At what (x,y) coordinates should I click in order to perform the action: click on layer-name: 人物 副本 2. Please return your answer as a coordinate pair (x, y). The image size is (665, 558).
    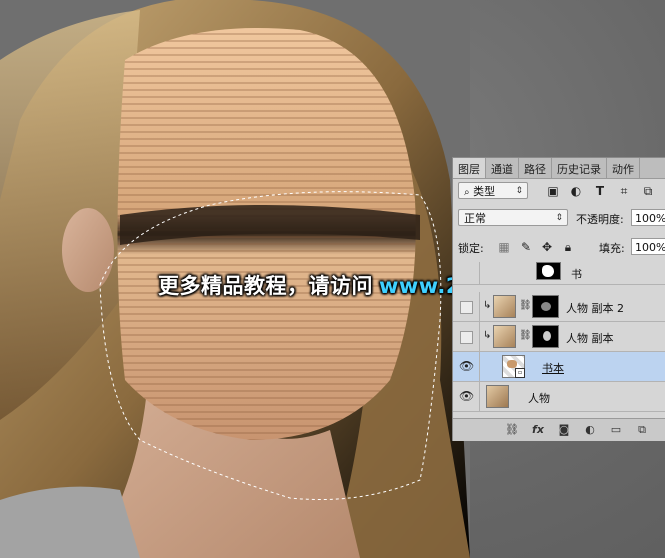
    Looking at the image, I should click on (595, 308).